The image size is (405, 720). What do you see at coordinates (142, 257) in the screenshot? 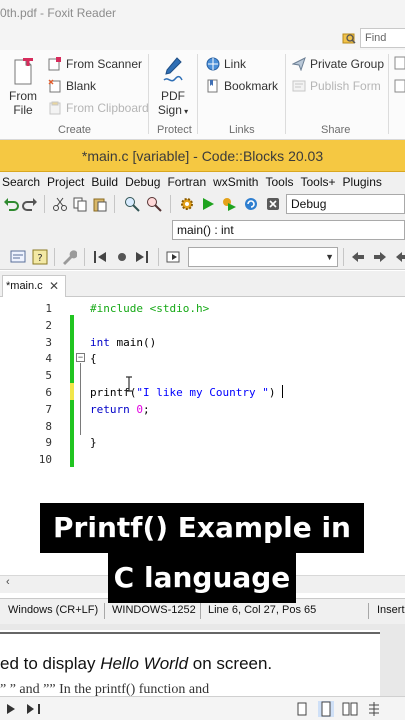
I see `next-bookmark-icon` at bounding box center [142, 257].